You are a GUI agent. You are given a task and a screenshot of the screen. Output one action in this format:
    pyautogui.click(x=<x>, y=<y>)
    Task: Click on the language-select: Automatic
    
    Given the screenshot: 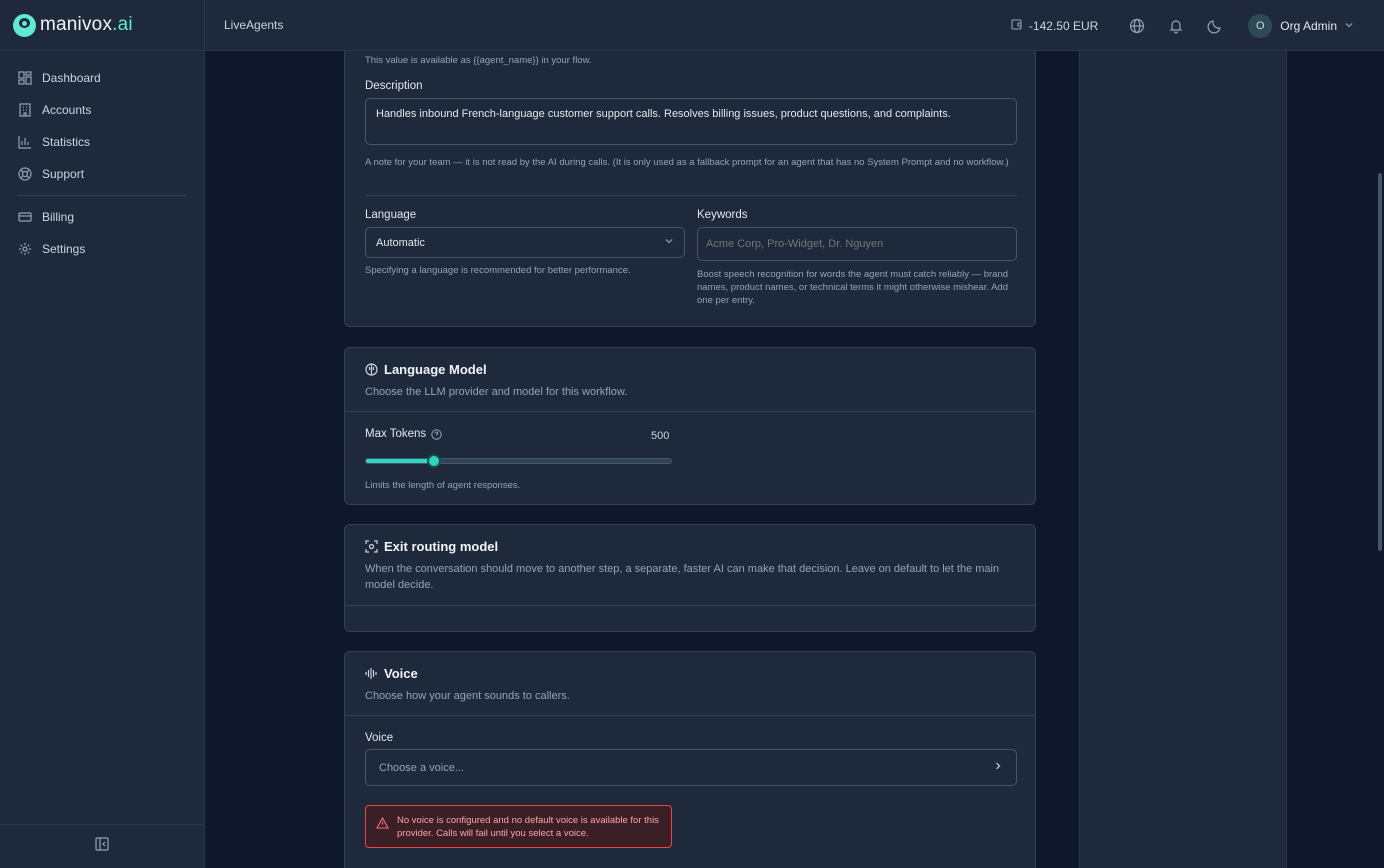 What is the action you would take?
    pyautogui.click(x=525, y=242)
    